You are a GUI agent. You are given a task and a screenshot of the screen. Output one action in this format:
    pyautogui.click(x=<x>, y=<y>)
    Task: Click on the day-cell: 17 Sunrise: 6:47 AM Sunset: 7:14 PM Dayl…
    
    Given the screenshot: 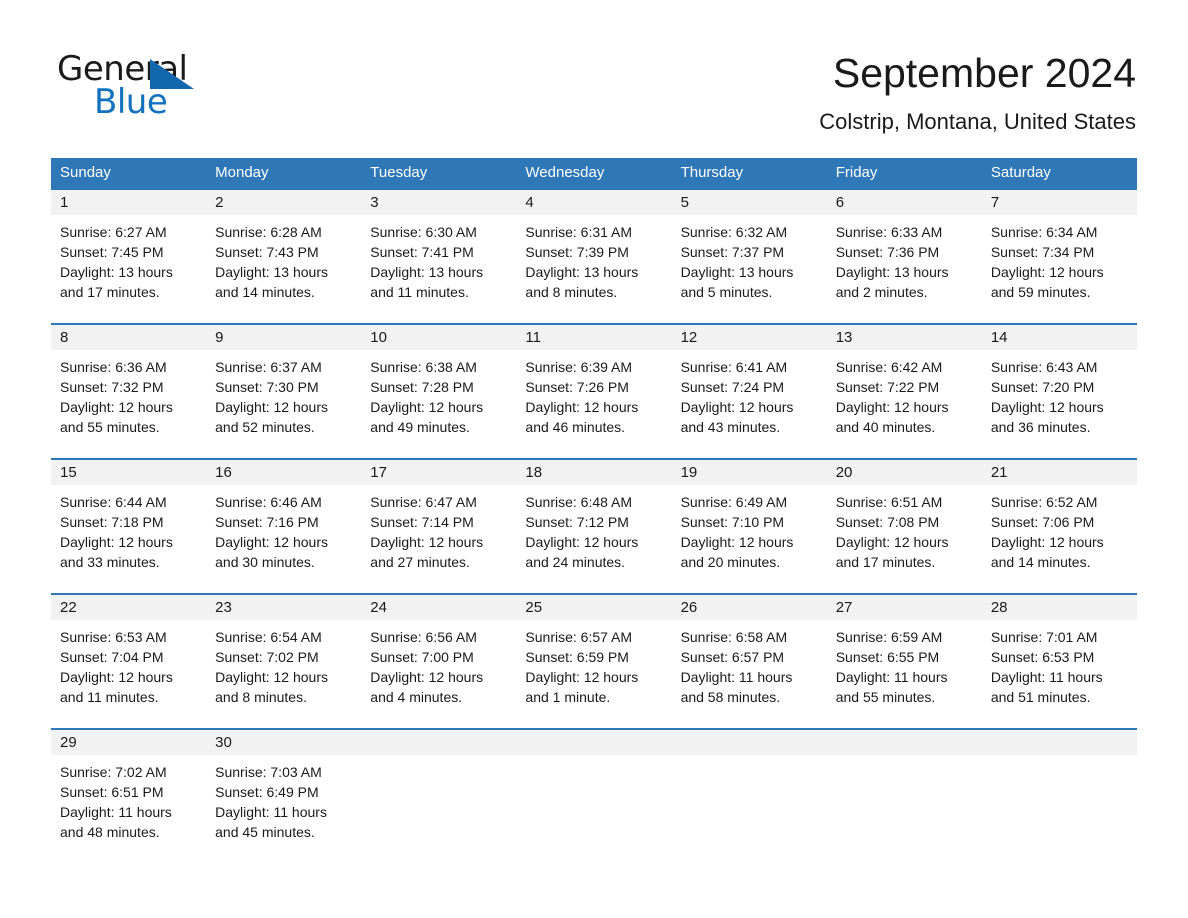 What is the action you would take?
    pyautogui.click(x=439, y=526)
    